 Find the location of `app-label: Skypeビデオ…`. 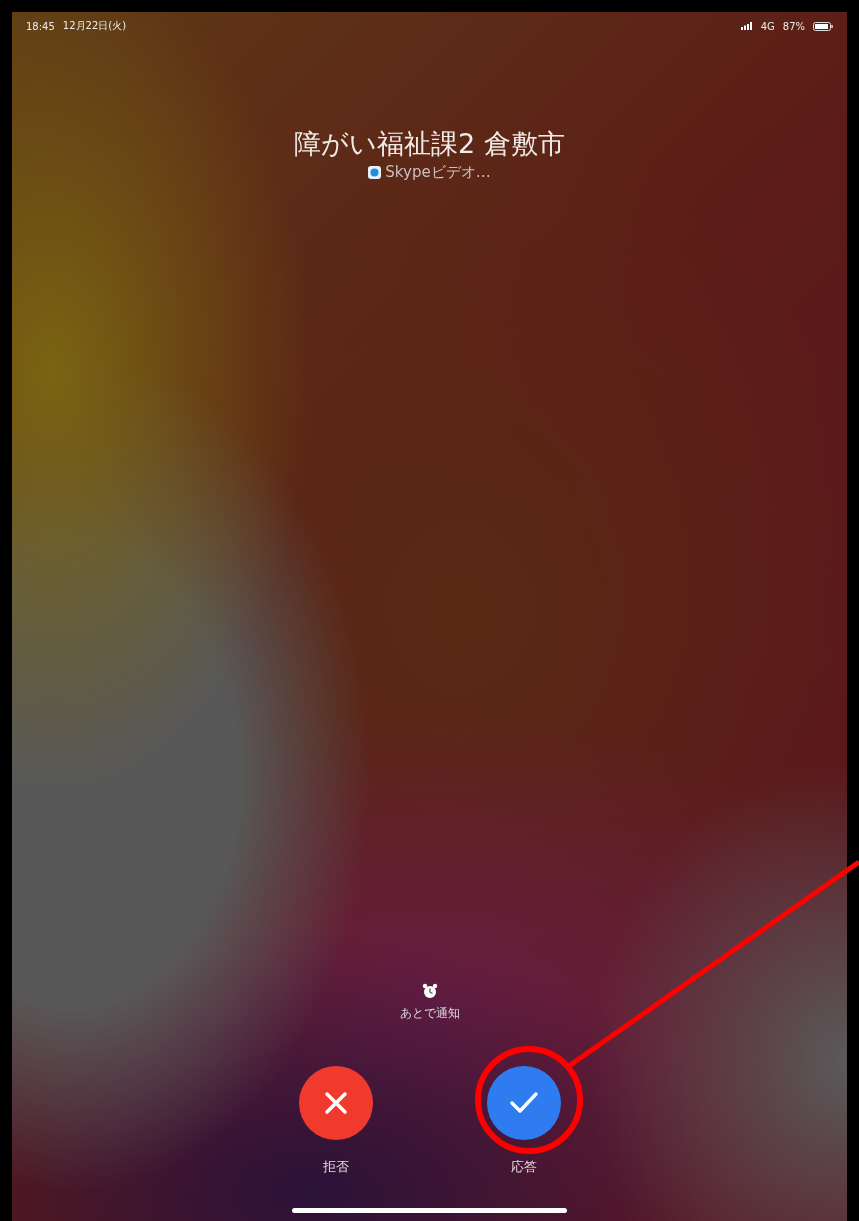

app-label: Skypeビデオ… is located at coordinates (438, 172).